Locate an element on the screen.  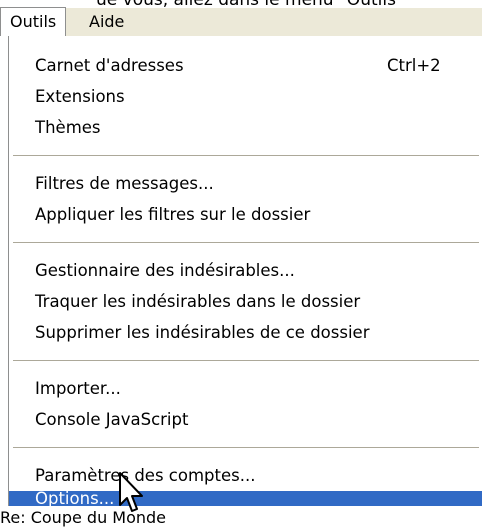
menu-item-shortcut: Ctrl+2 is located at coordinates (414, 65).